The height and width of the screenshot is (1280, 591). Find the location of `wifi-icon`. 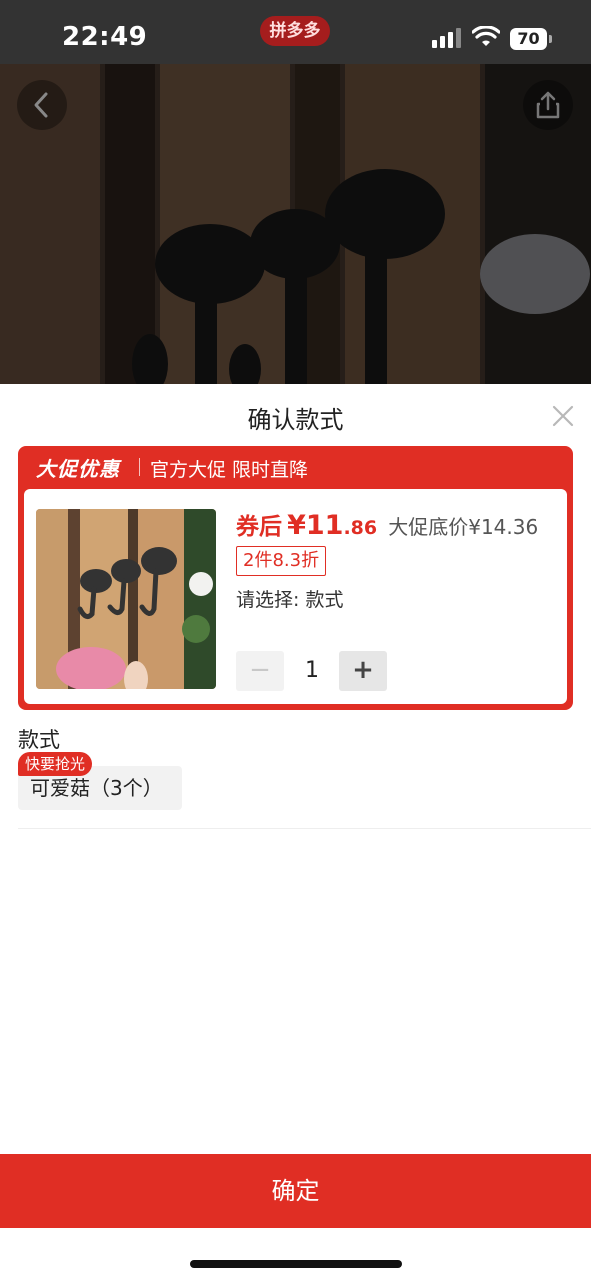

wifi-icon is located at coordinates (486, 36).